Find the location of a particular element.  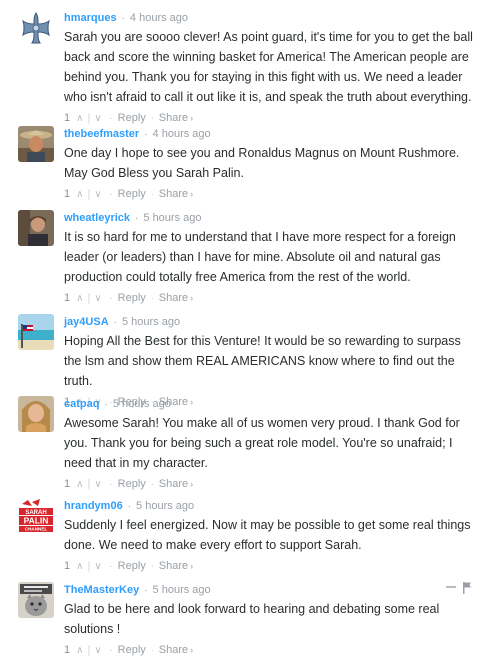

cowboy-photo is located at coordinates (36, 144).